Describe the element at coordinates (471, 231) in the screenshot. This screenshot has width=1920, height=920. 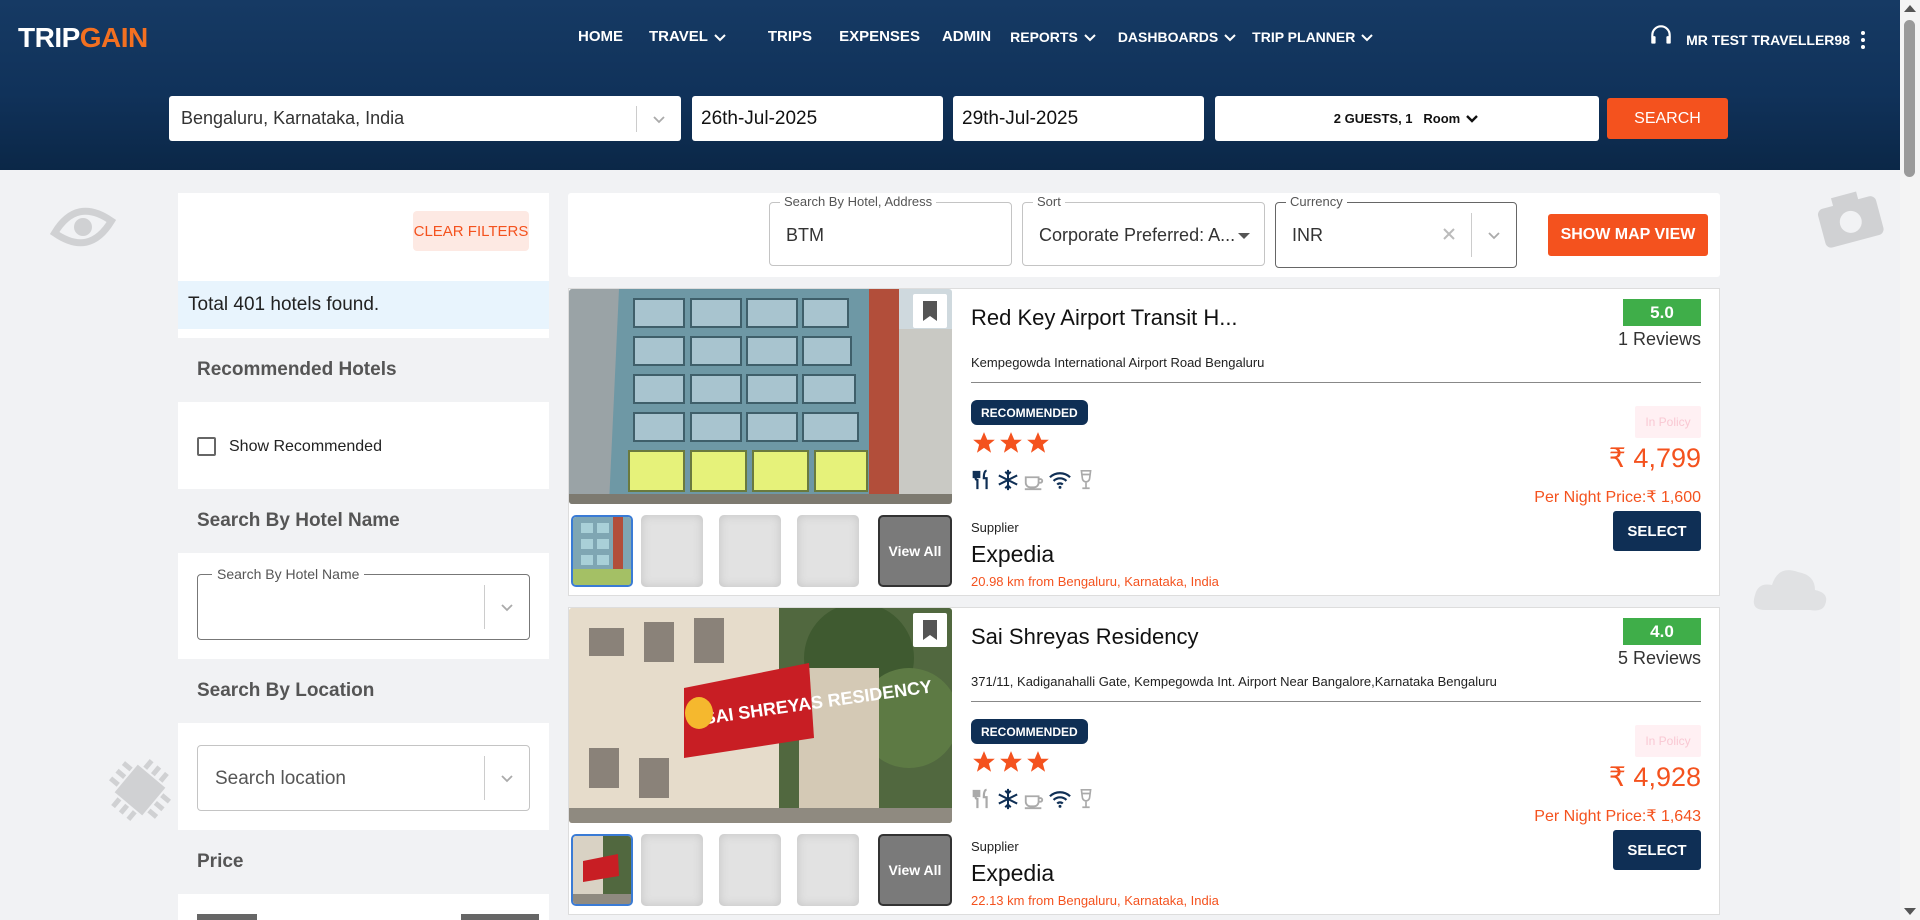
I see `clear-filters-button: CLEAR FILTERS` at that location.